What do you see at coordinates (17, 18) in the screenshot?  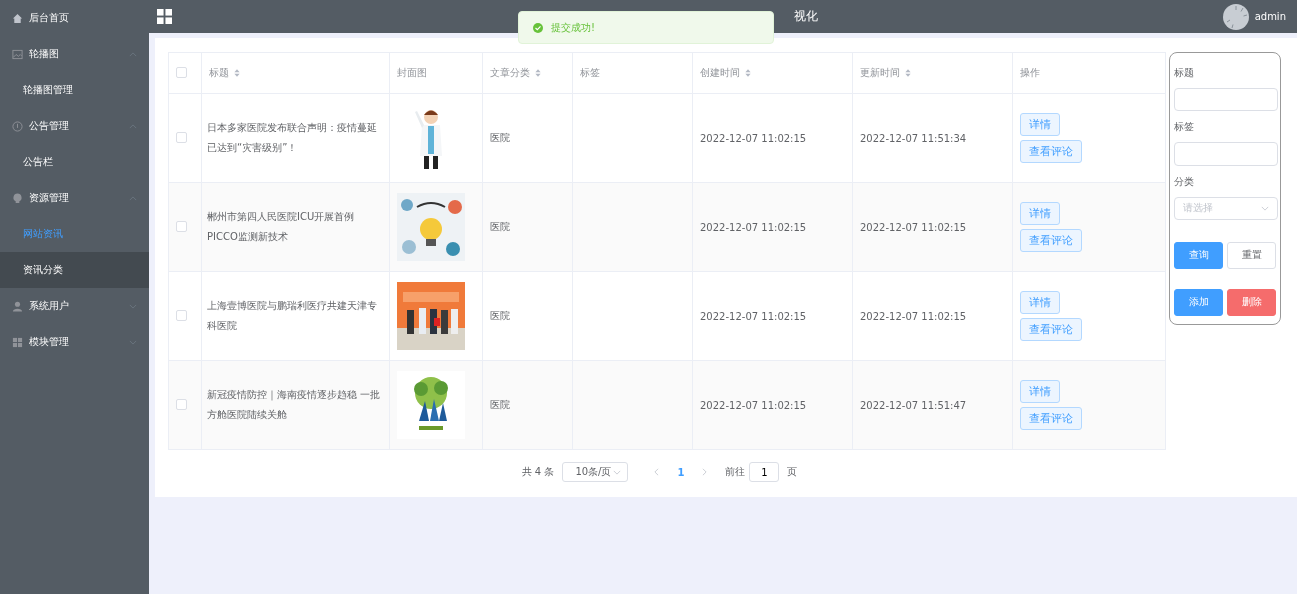 I see `home-icon` at bounding box center [17, 18].